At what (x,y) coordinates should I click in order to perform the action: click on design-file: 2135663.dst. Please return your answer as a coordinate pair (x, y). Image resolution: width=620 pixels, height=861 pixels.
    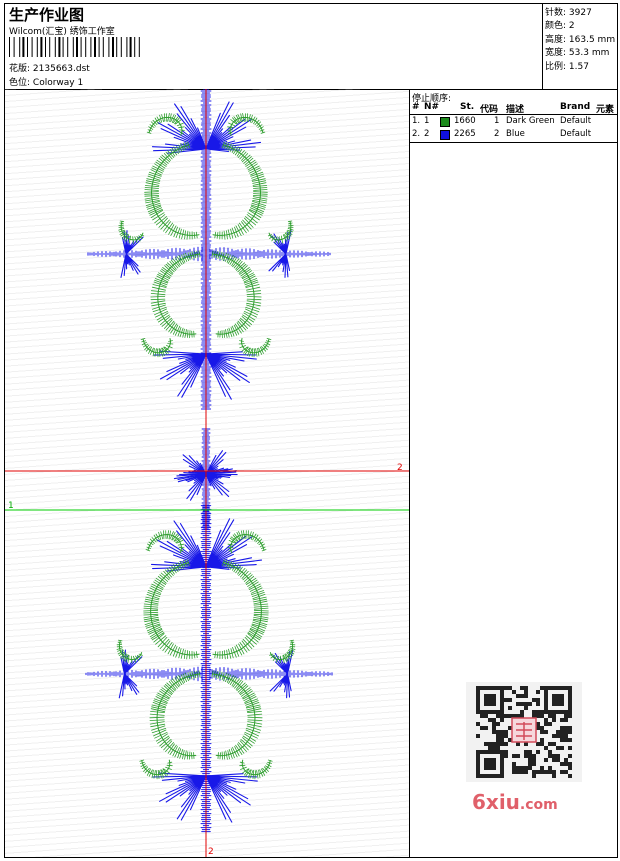
    Looking at the image, I should click on (61, 69).